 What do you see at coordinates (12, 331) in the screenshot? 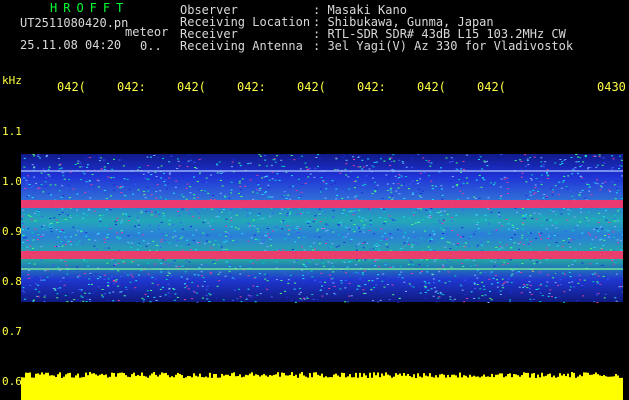
I see `freq-tick: 0.7` at bounding box center [12, 331].